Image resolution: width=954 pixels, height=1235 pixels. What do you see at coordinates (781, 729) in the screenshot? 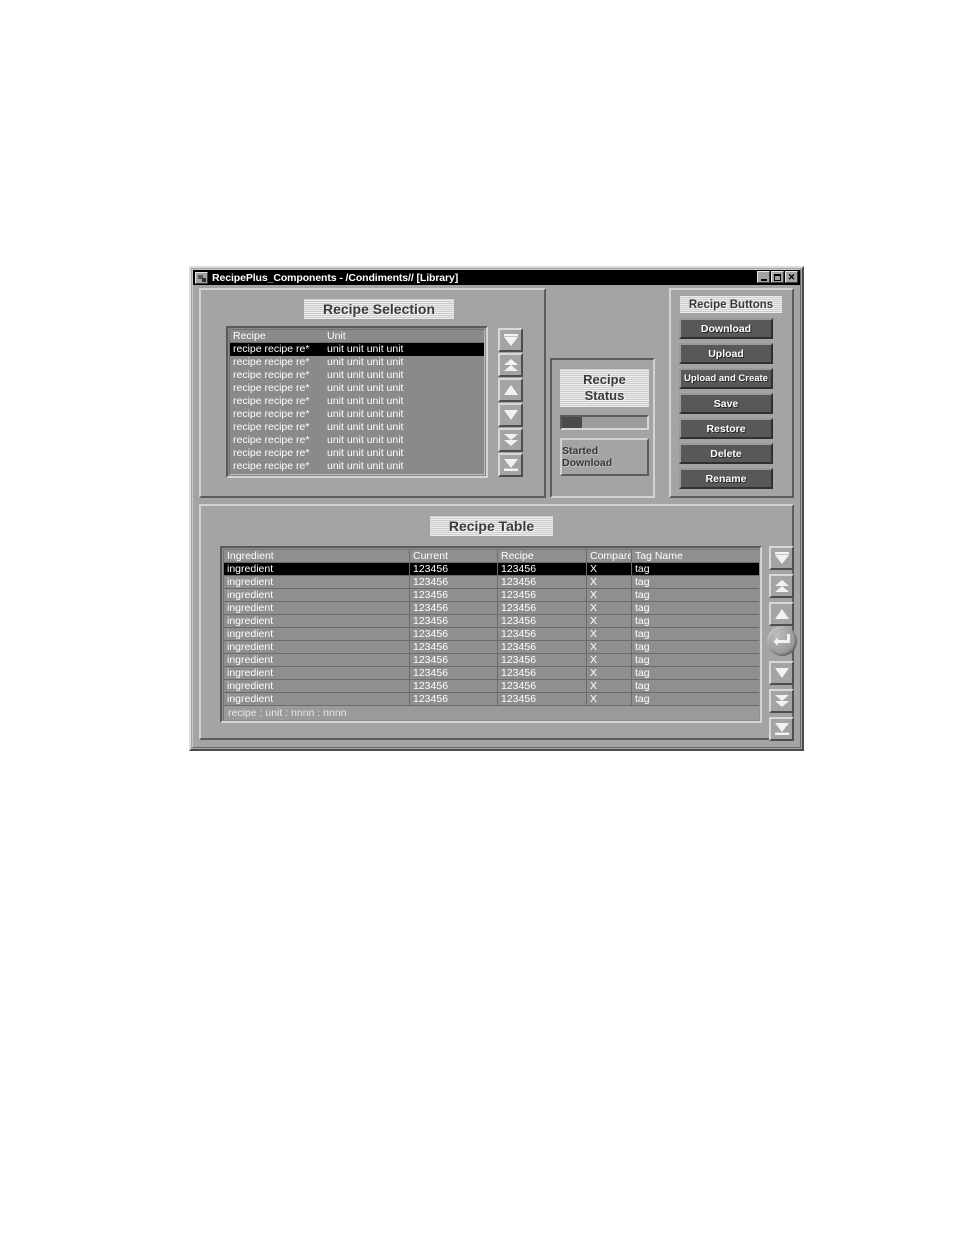
I see `recipe-table-scroll-bottom-button` at bounding box center [781, 729].